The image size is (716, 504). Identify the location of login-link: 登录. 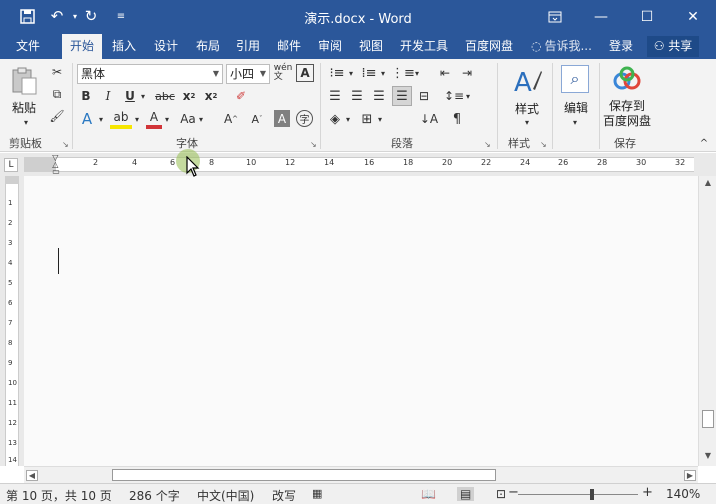
(621, 46).